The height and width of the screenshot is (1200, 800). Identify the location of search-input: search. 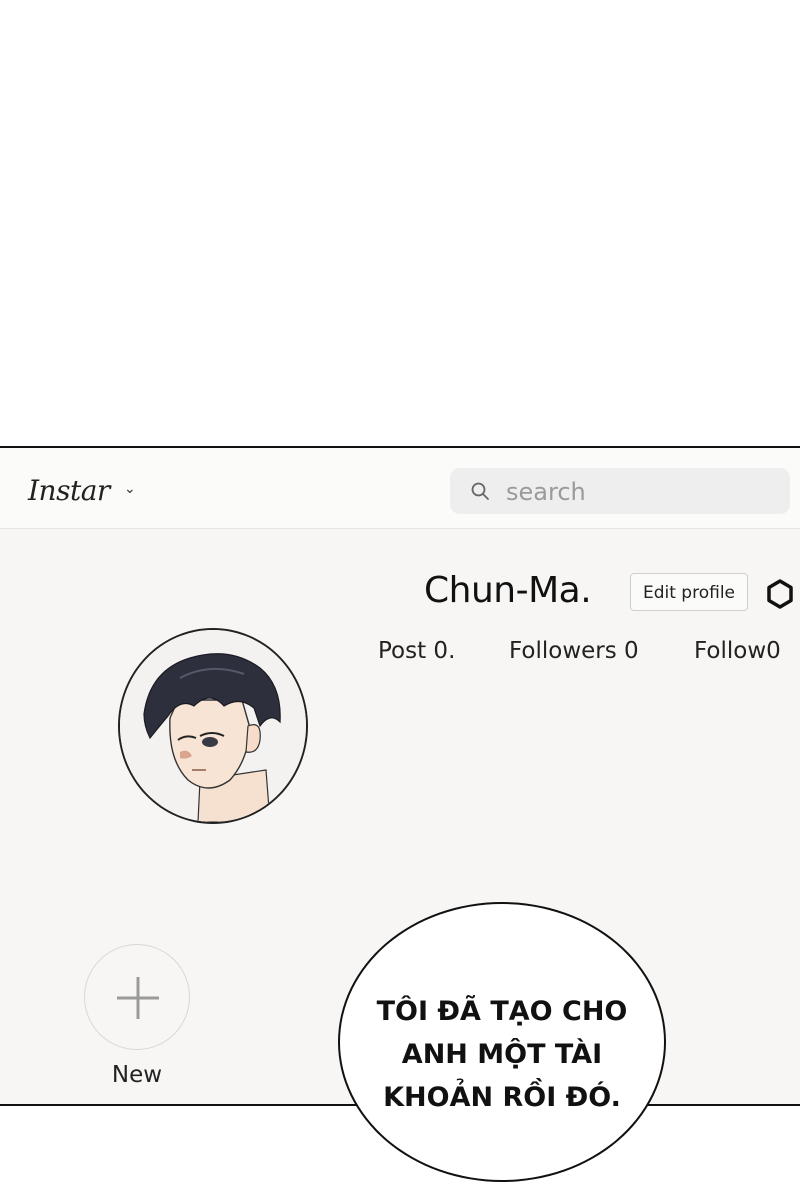
(620, 491).